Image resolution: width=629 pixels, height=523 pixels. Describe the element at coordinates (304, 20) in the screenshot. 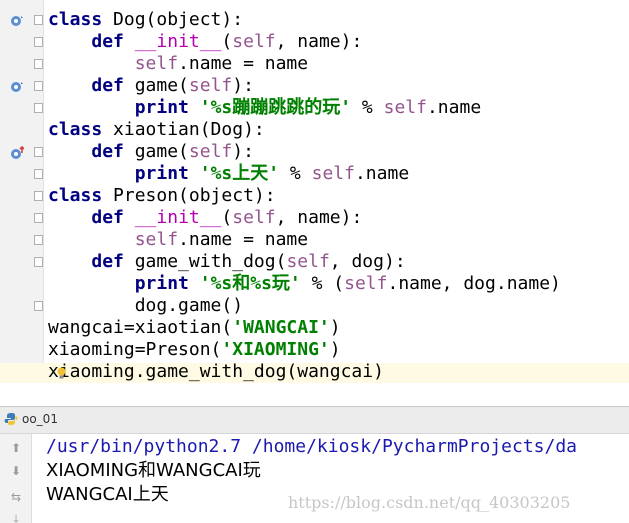

I see `code-line: class Dog(object):` at that location.